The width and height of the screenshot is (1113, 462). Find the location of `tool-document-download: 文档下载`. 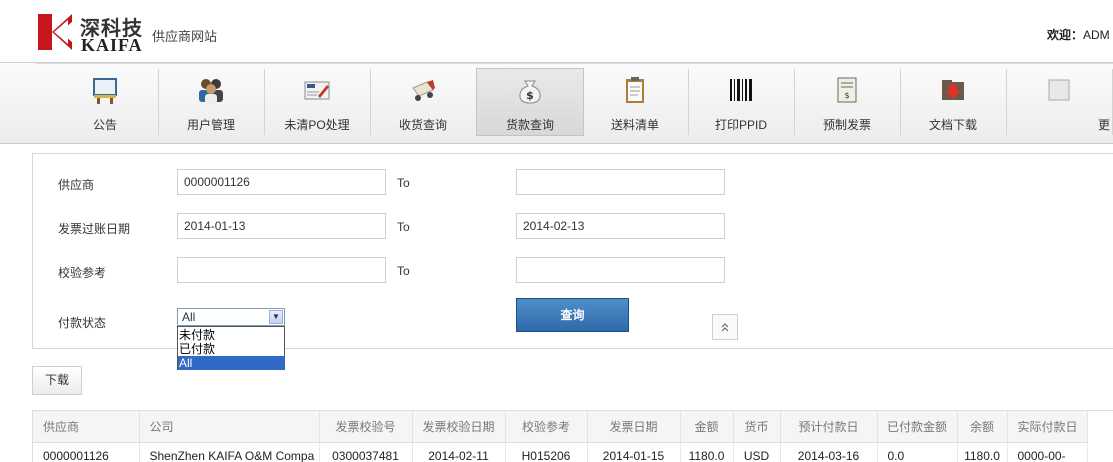

tool-document-download: 文档下载 is located at coordinates (953, 102).